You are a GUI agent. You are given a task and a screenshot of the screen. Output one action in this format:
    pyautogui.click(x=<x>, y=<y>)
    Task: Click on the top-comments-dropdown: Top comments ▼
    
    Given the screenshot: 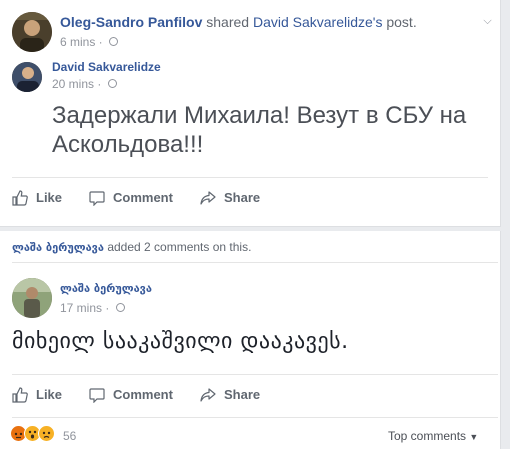 What is the action you would take?
    pyautogui.click(x=433, y=436)
    